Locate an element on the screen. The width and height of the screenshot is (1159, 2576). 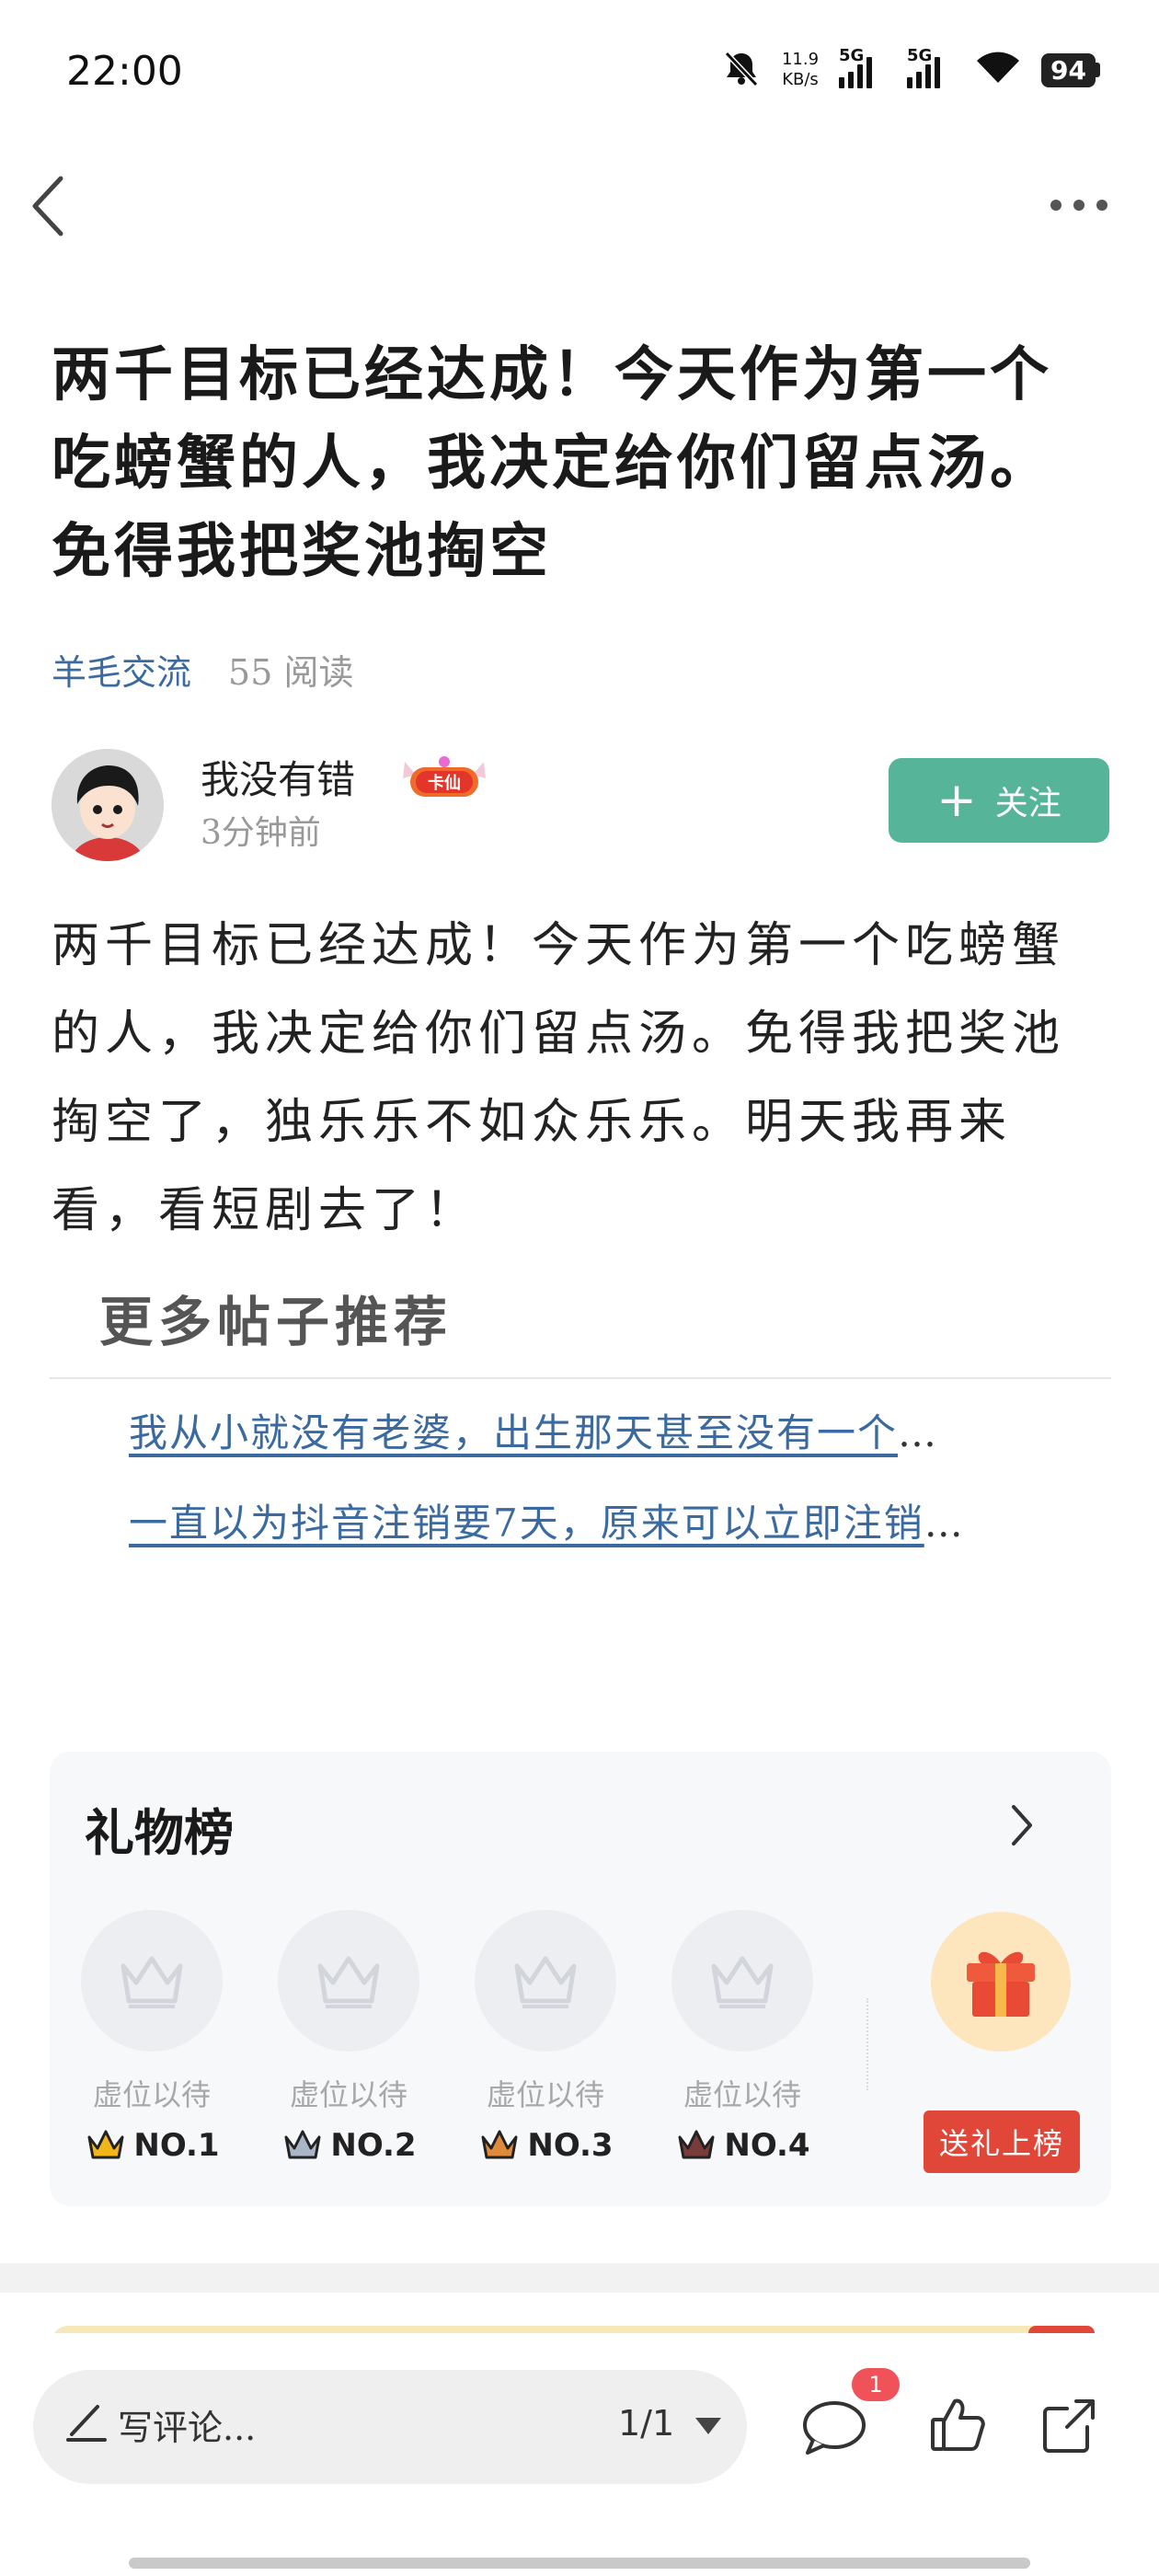
gift-rank-slot: 虚位以待 NO.2 is located at coordinates (349, 2037).